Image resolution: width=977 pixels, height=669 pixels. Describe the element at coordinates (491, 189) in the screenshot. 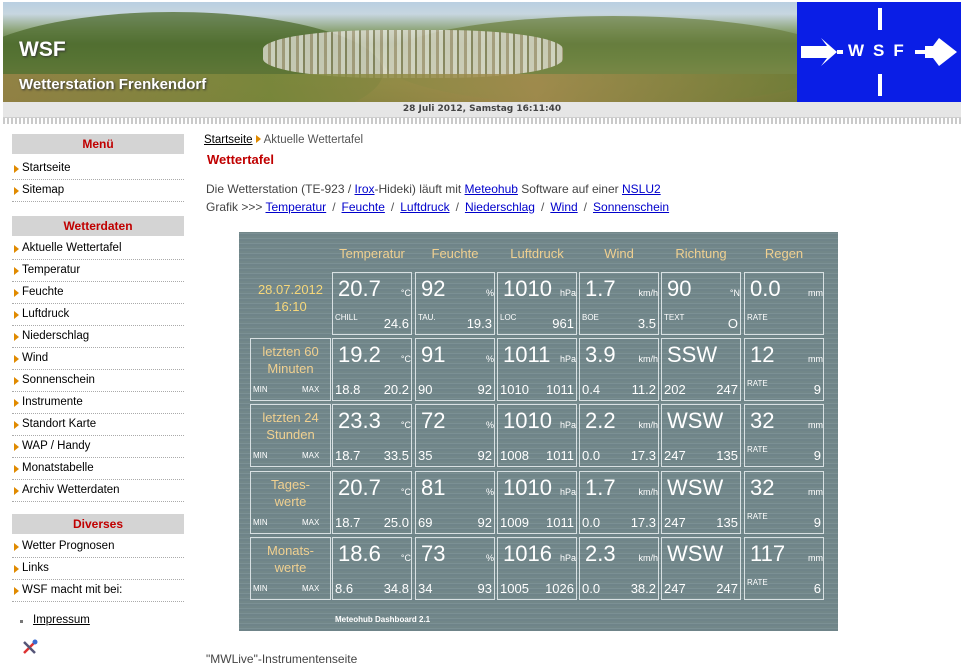

I see `meteohub-link: Meteohub` at that location.